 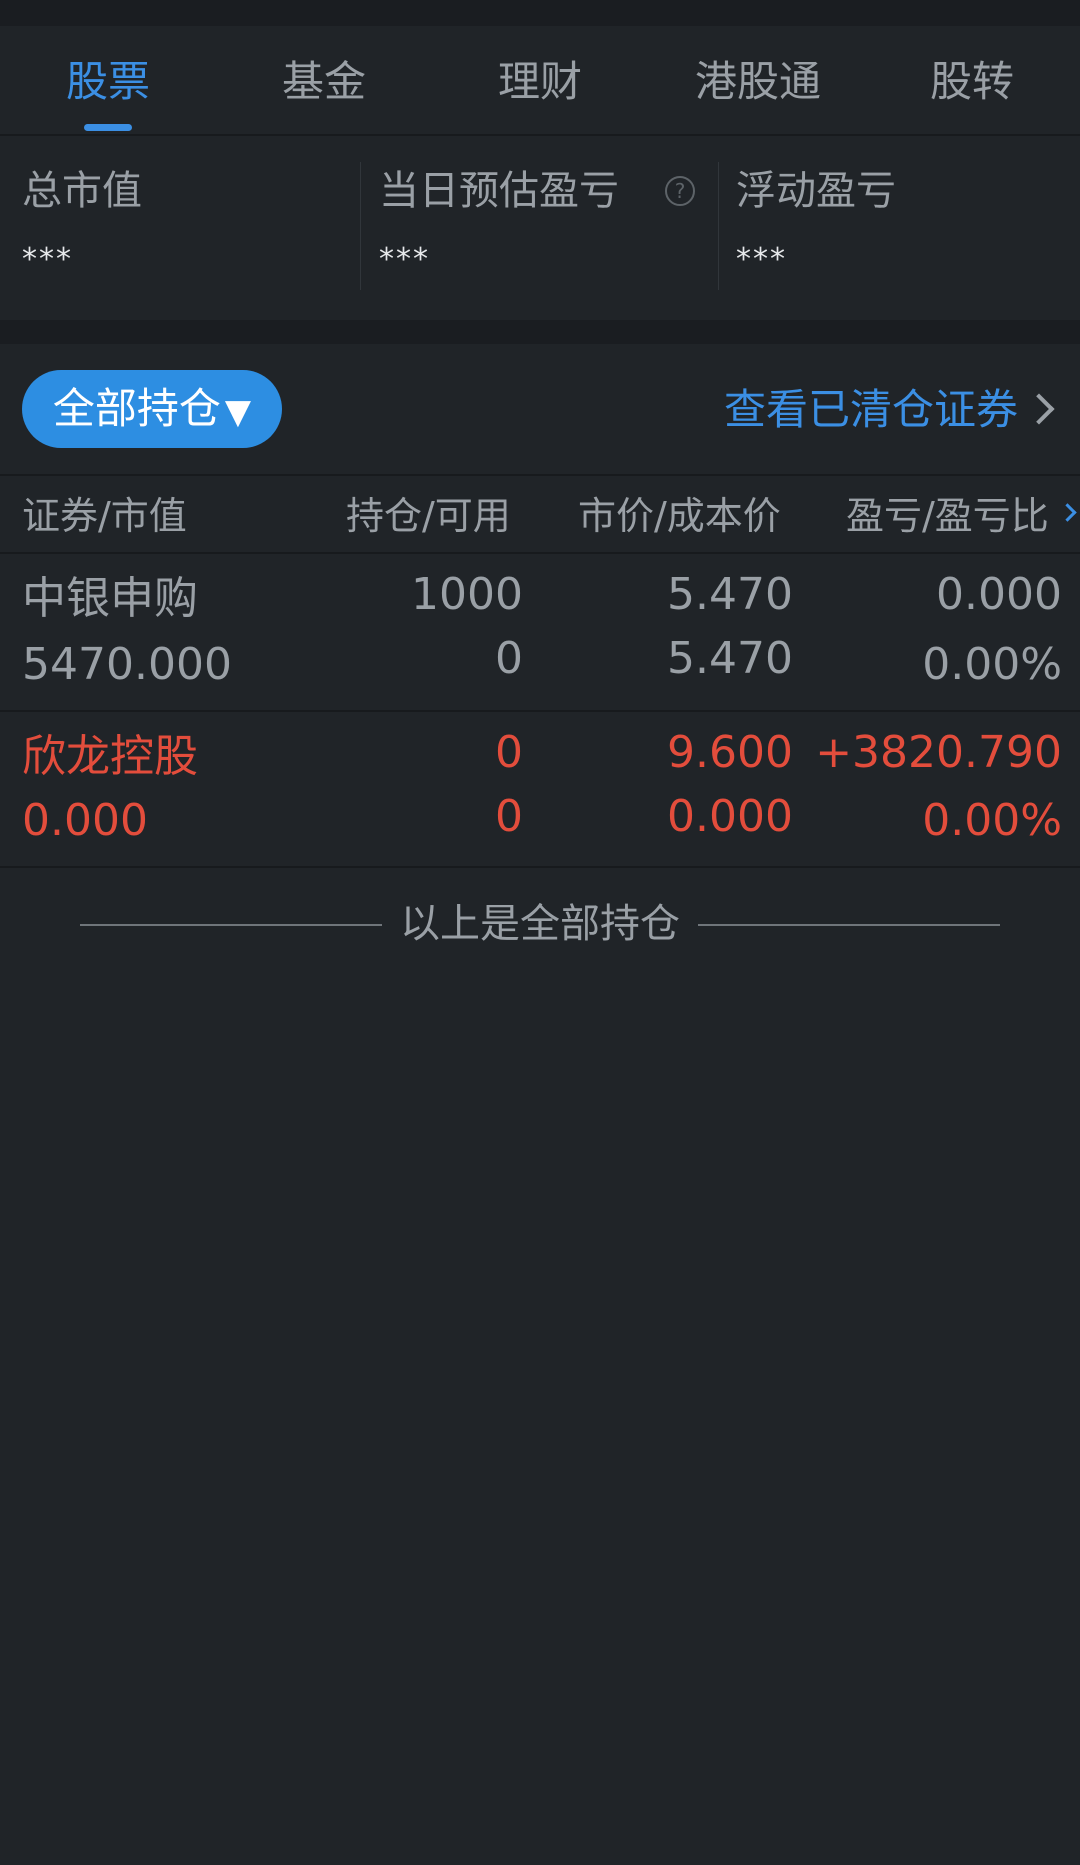 I want to click on floating-pnl: ***, so click(x=761, y=259).